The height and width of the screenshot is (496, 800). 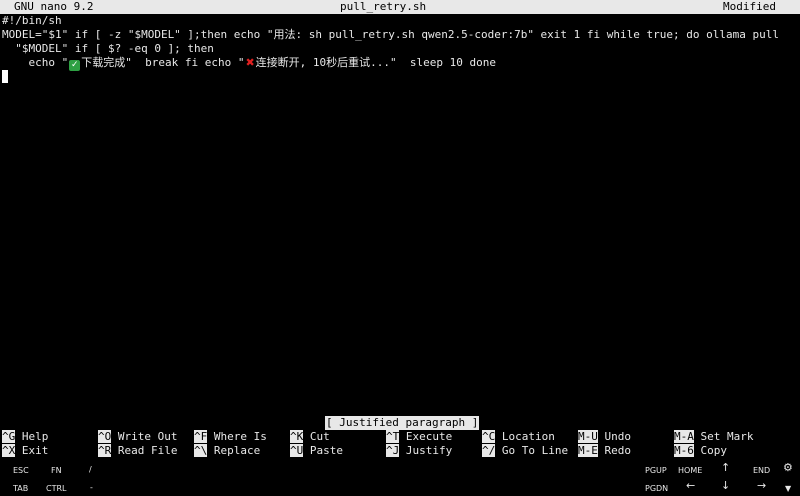 I want to click on shortcut-label: Execute, so click(x=429, y=436).